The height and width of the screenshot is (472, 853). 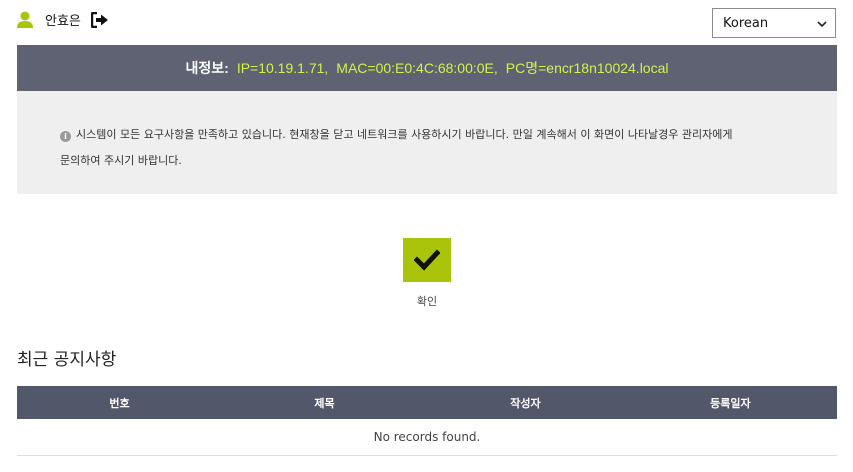 I want to click on my-info-label: 내정보:, so click(x=207, y=68).